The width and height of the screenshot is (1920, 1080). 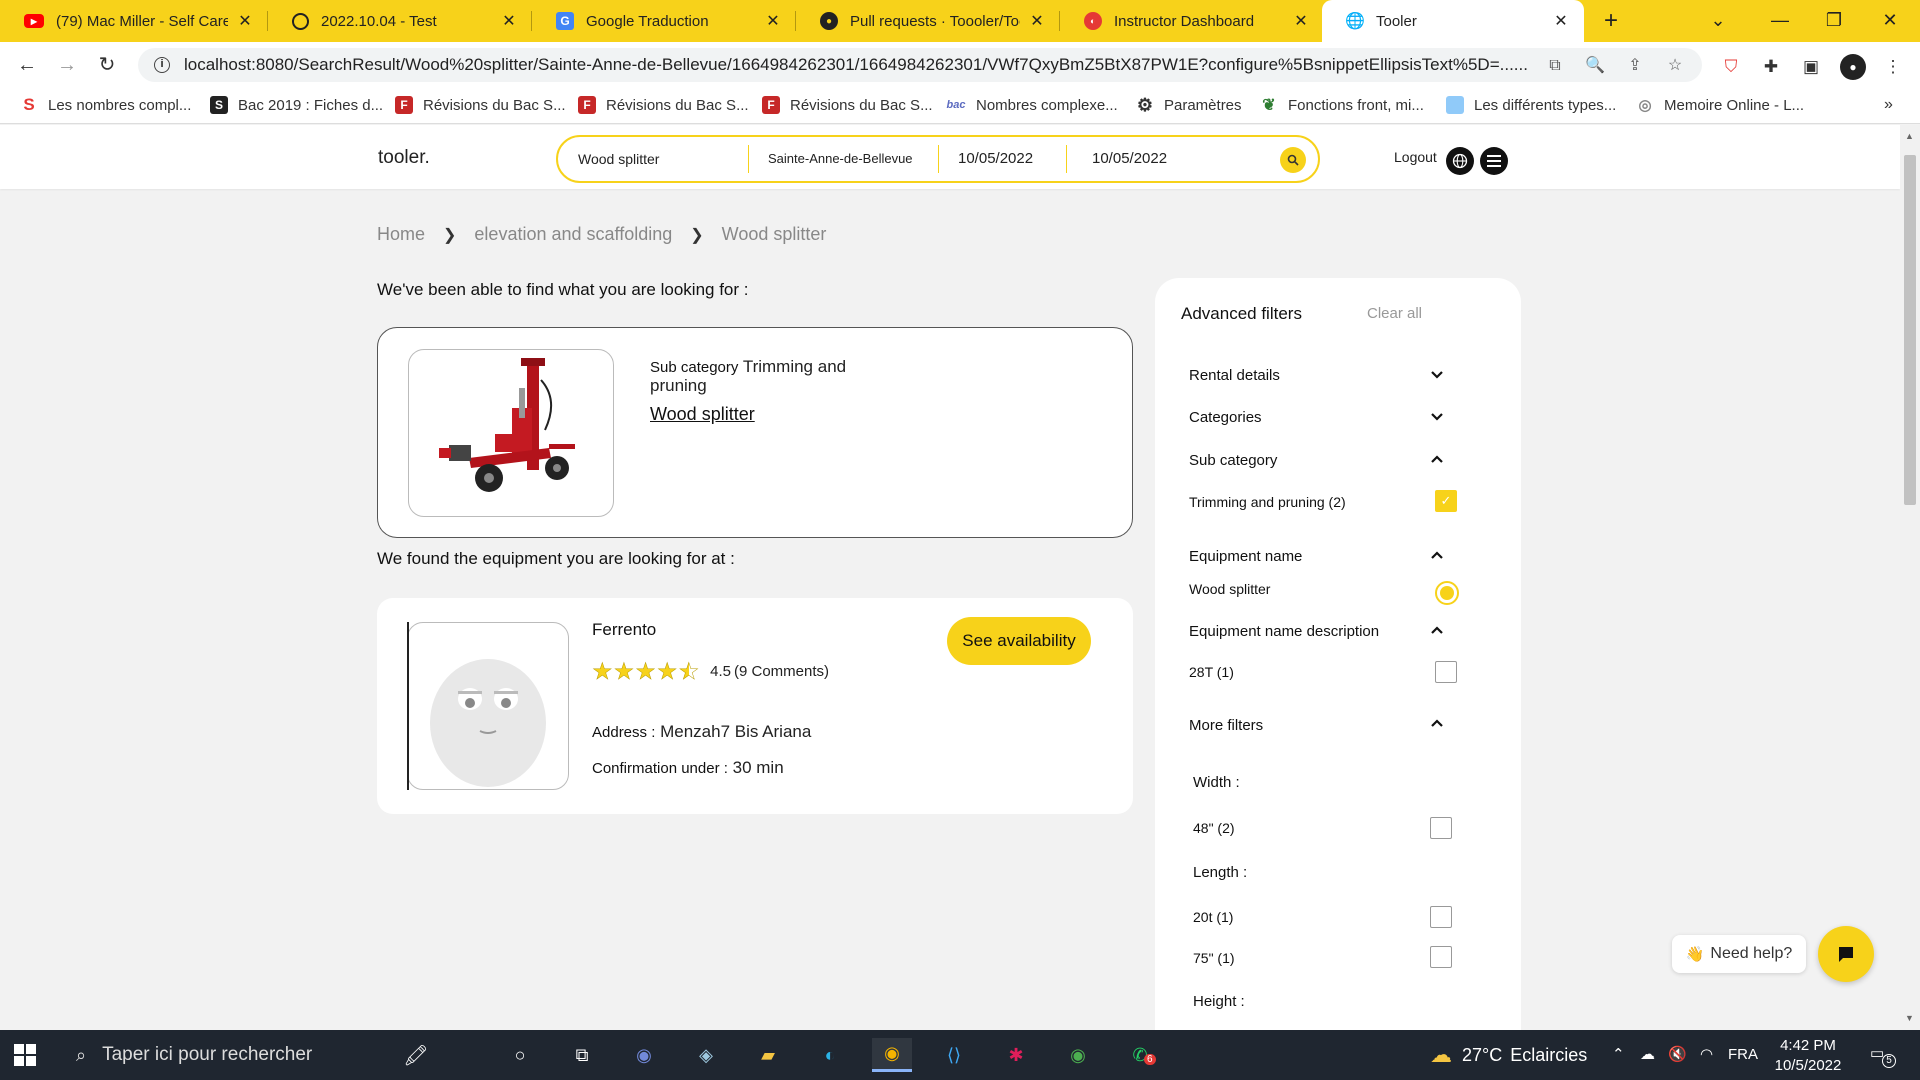 What do you see at coordinates (1447, 593) in the screenshot?
I see `equipment-name-radio` at bounding box center [1447, 593].